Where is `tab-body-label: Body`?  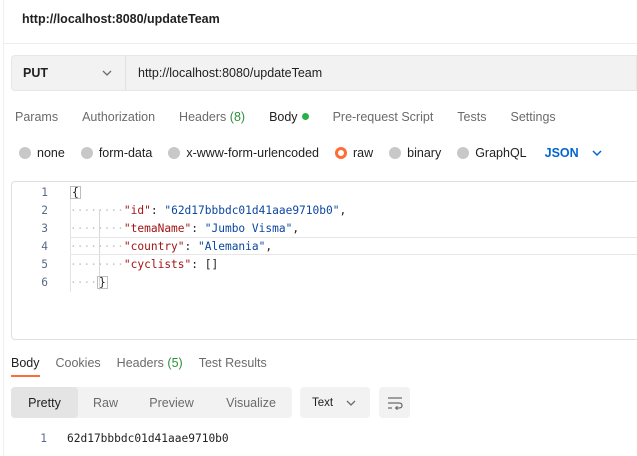
tab-body-label: Body is located at coordinates (283, 117).